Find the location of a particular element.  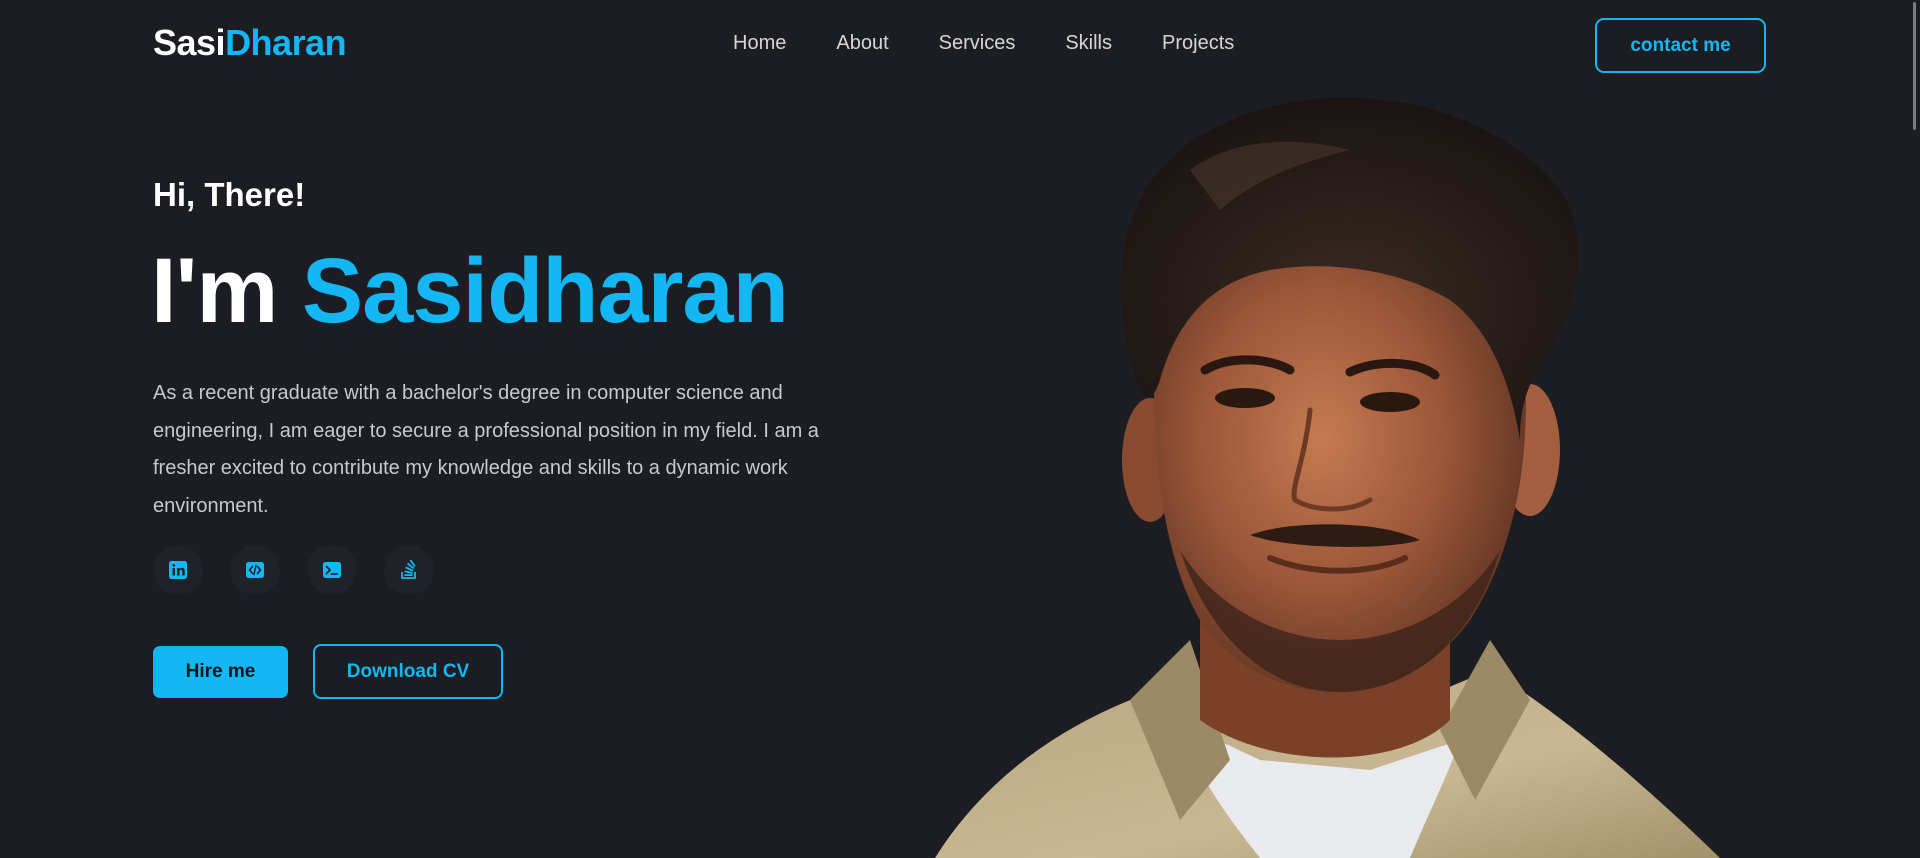

linkedin-icon is located at coordinates (178, 570).